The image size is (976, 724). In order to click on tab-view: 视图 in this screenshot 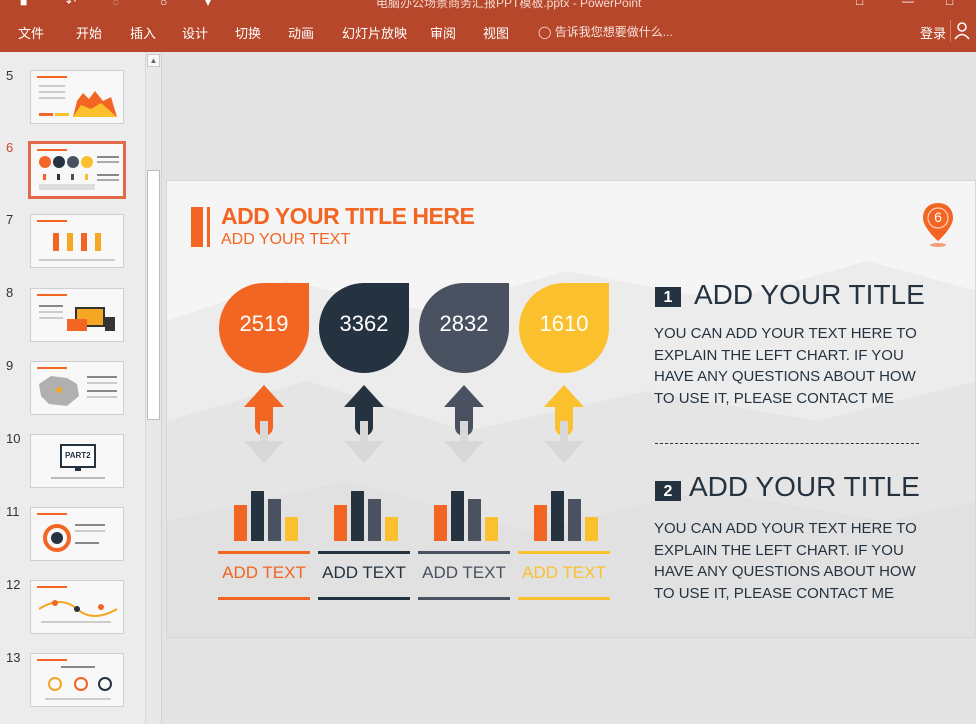, I will do `click(496, 32)`.